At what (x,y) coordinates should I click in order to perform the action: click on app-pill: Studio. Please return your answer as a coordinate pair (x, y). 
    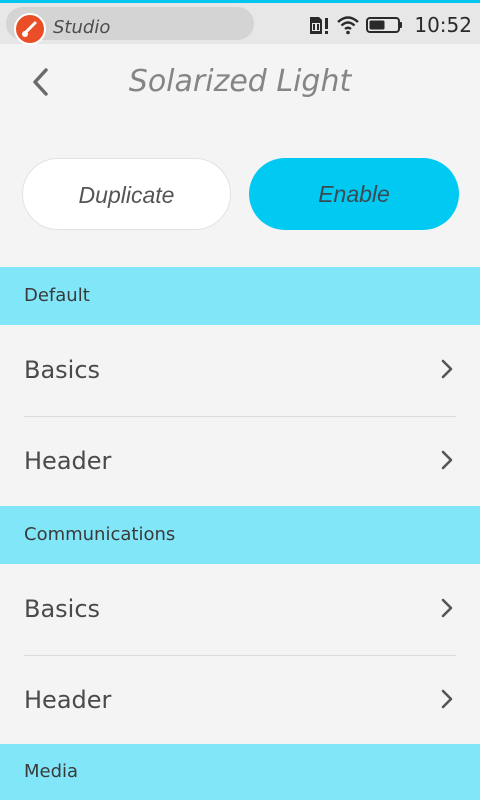
    Looking at the image, I should click on (130, 26).